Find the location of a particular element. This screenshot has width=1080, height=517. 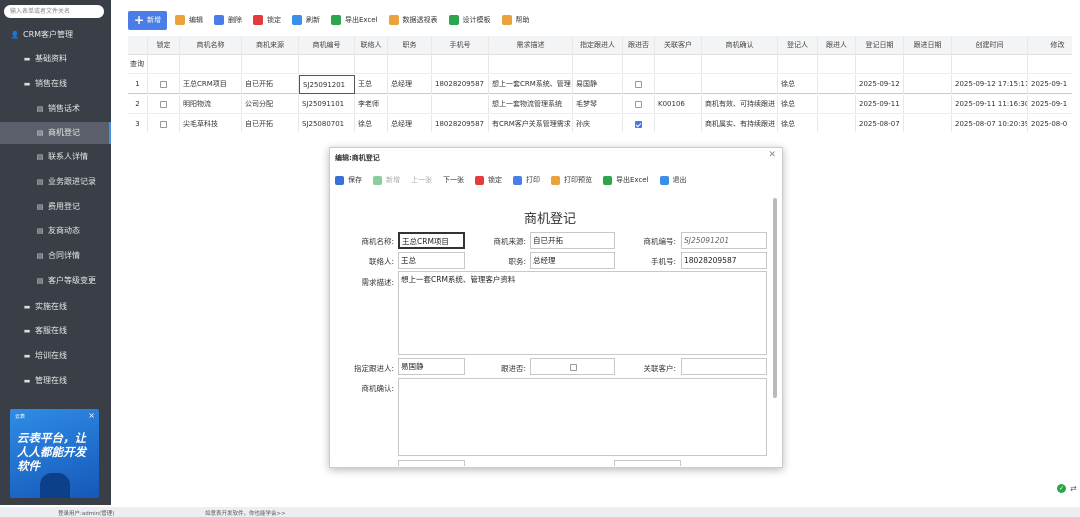

plus-button: + 新增 is located at coordinates (147, 20).